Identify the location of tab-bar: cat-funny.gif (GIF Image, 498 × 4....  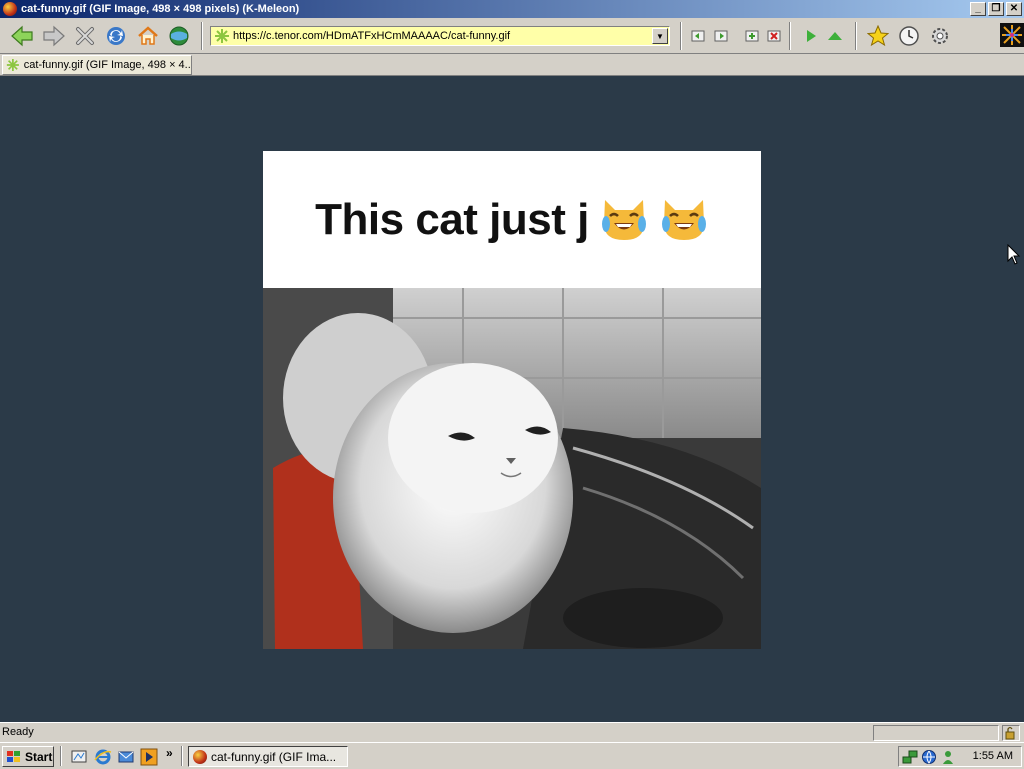
(512, 65).